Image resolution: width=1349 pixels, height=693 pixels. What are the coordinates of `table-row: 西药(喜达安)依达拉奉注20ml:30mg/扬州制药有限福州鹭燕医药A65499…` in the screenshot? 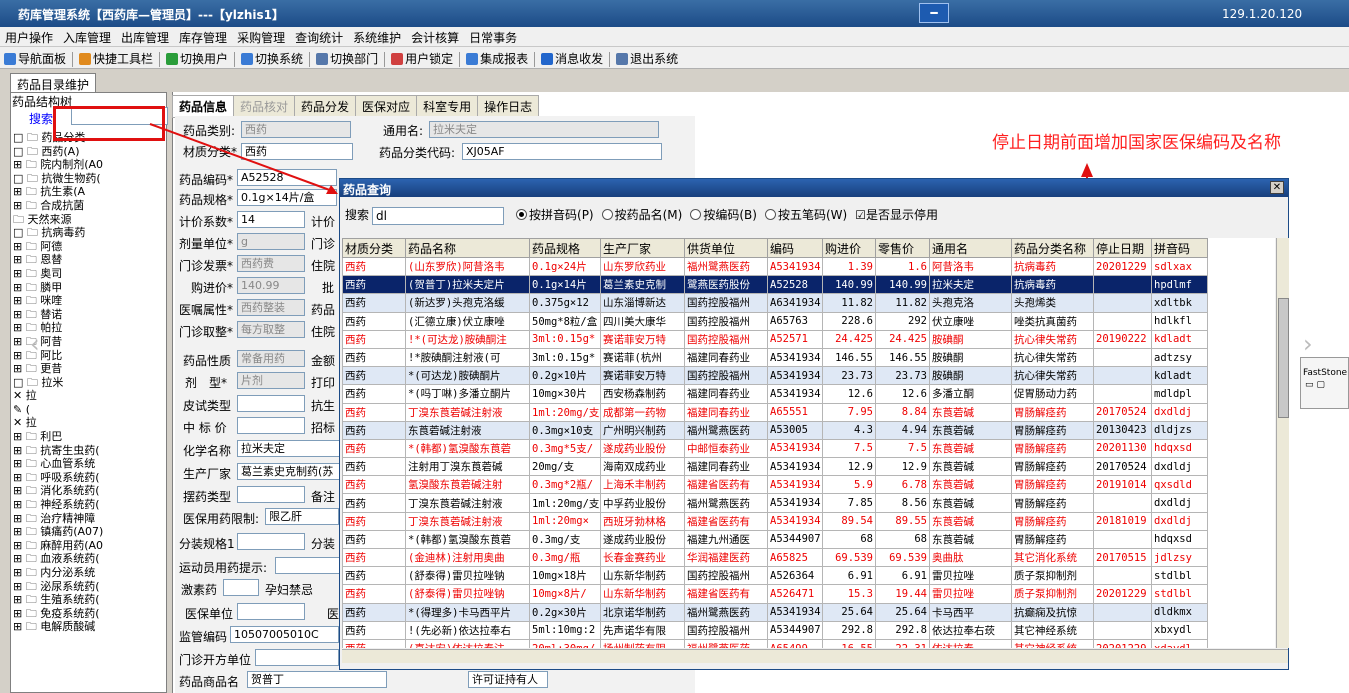 It's located at (775, 643).